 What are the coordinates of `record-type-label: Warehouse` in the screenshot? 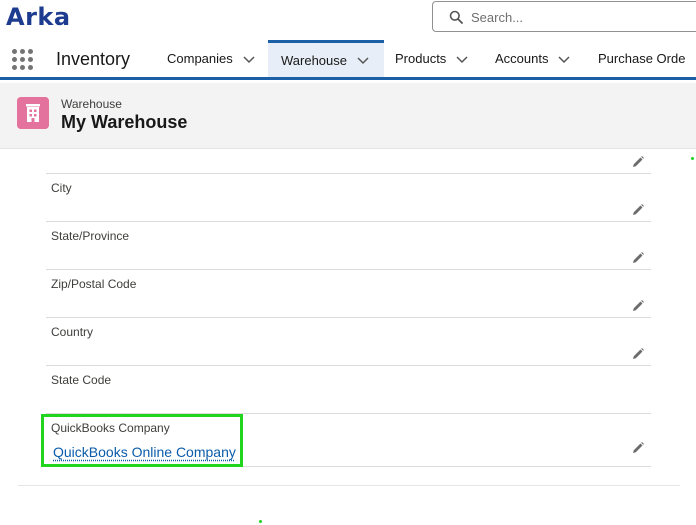 It's located at (91, 104).